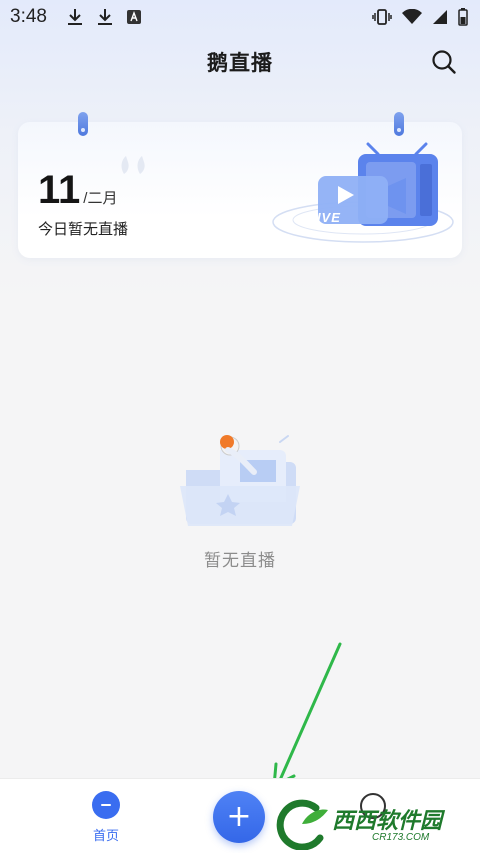  I want to click on home-icon, so click(106, 805).